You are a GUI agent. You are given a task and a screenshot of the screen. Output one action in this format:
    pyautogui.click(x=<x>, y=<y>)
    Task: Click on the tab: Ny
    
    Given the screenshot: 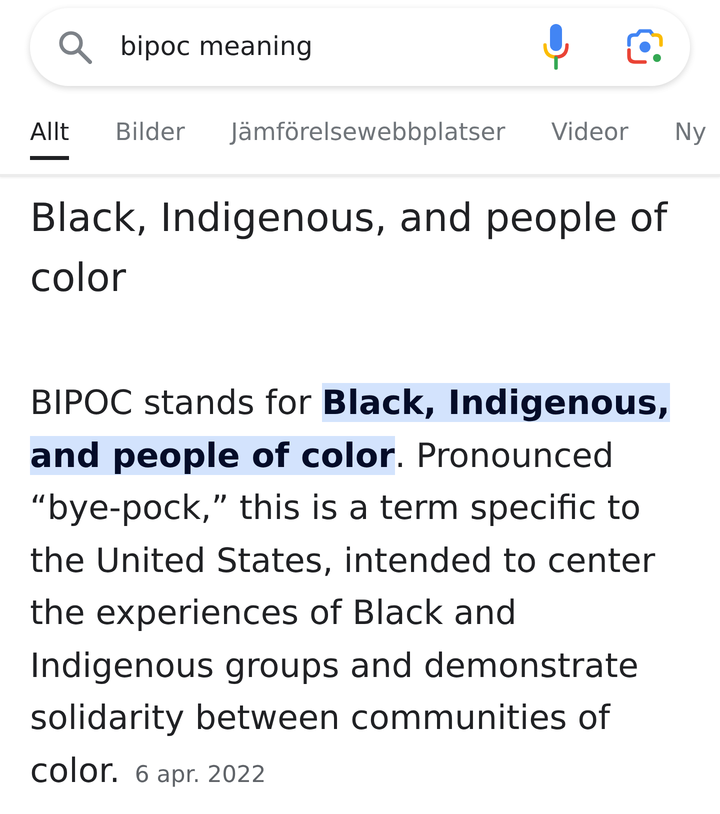 What is the action you would take?
    pyautogui.click(x=690, y=138)
    